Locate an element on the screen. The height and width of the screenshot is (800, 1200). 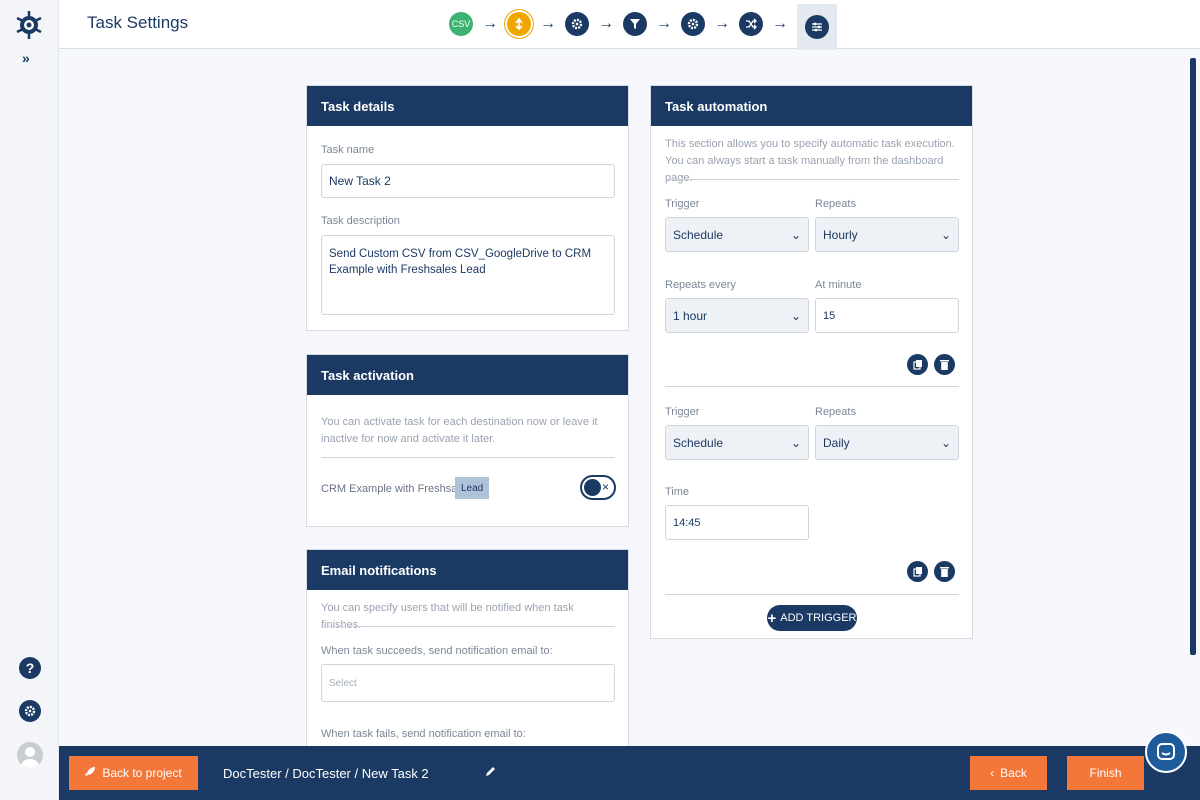
step-csv: CSV is located at coordinates (461, 24).